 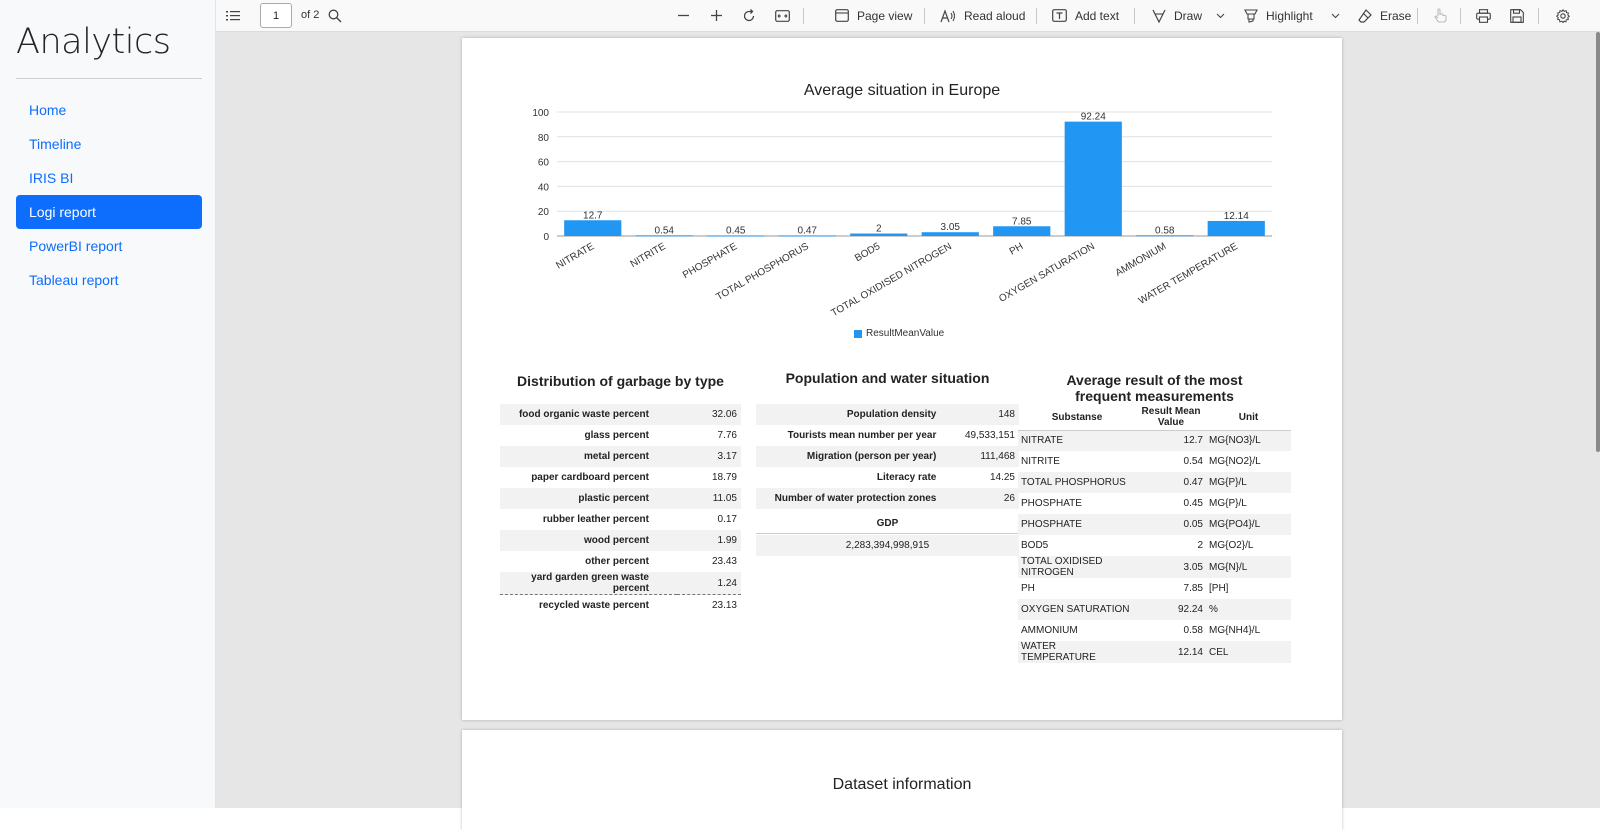 What do you see at coordinates (109, 78) in the screenshot?
I see `divider` at bounding box center [109, 78].